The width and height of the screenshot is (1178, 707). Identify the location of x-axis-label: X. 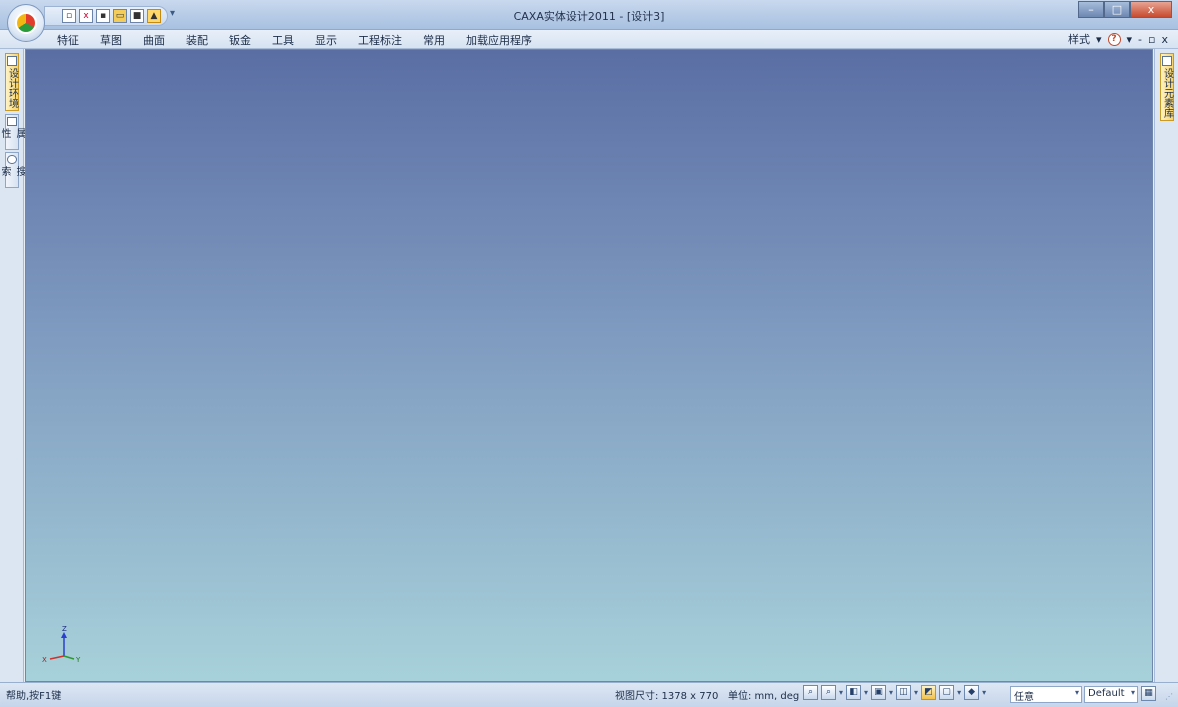
(44, 659).